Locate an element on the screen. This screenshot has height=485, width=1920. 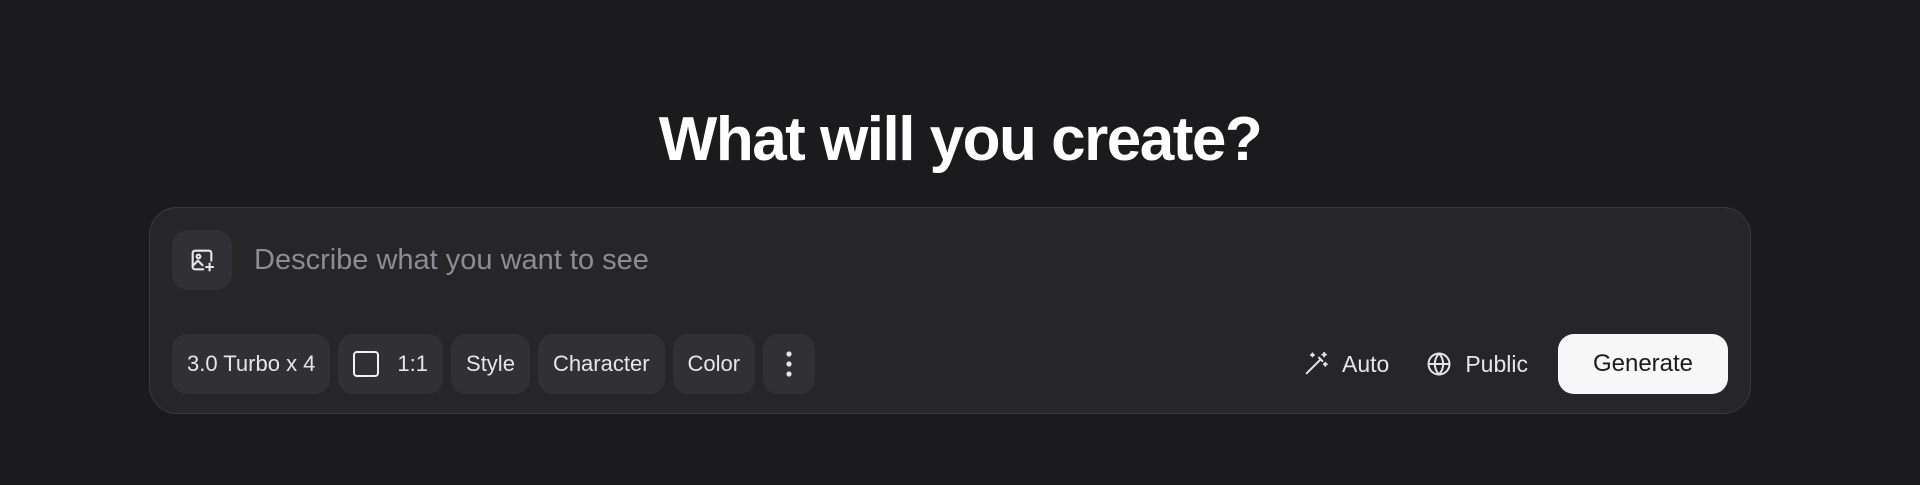
image-upload-button is located at coordinates (202, 260).